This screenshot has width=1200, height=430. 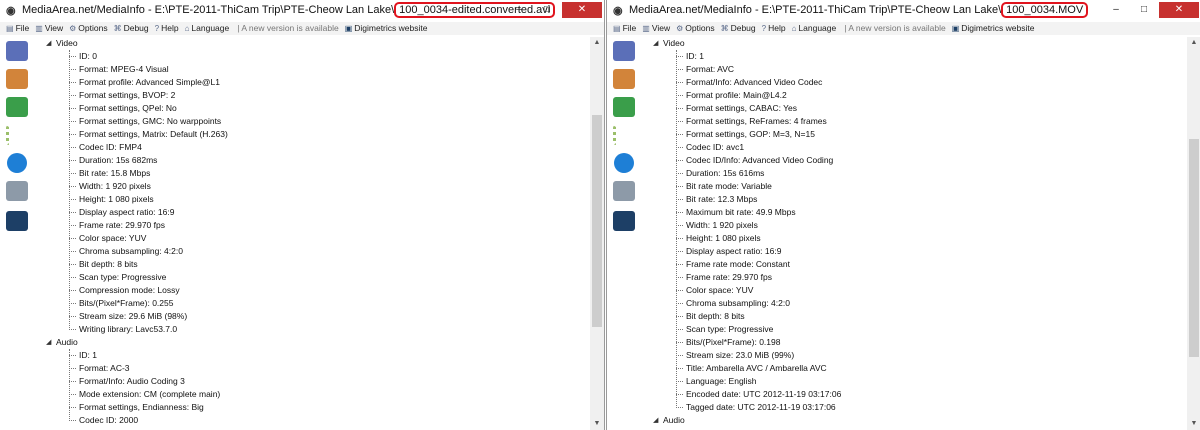 I want to click on tree-row-text: Writing library: Lavc53.7.0, so click(x=128, y=329).